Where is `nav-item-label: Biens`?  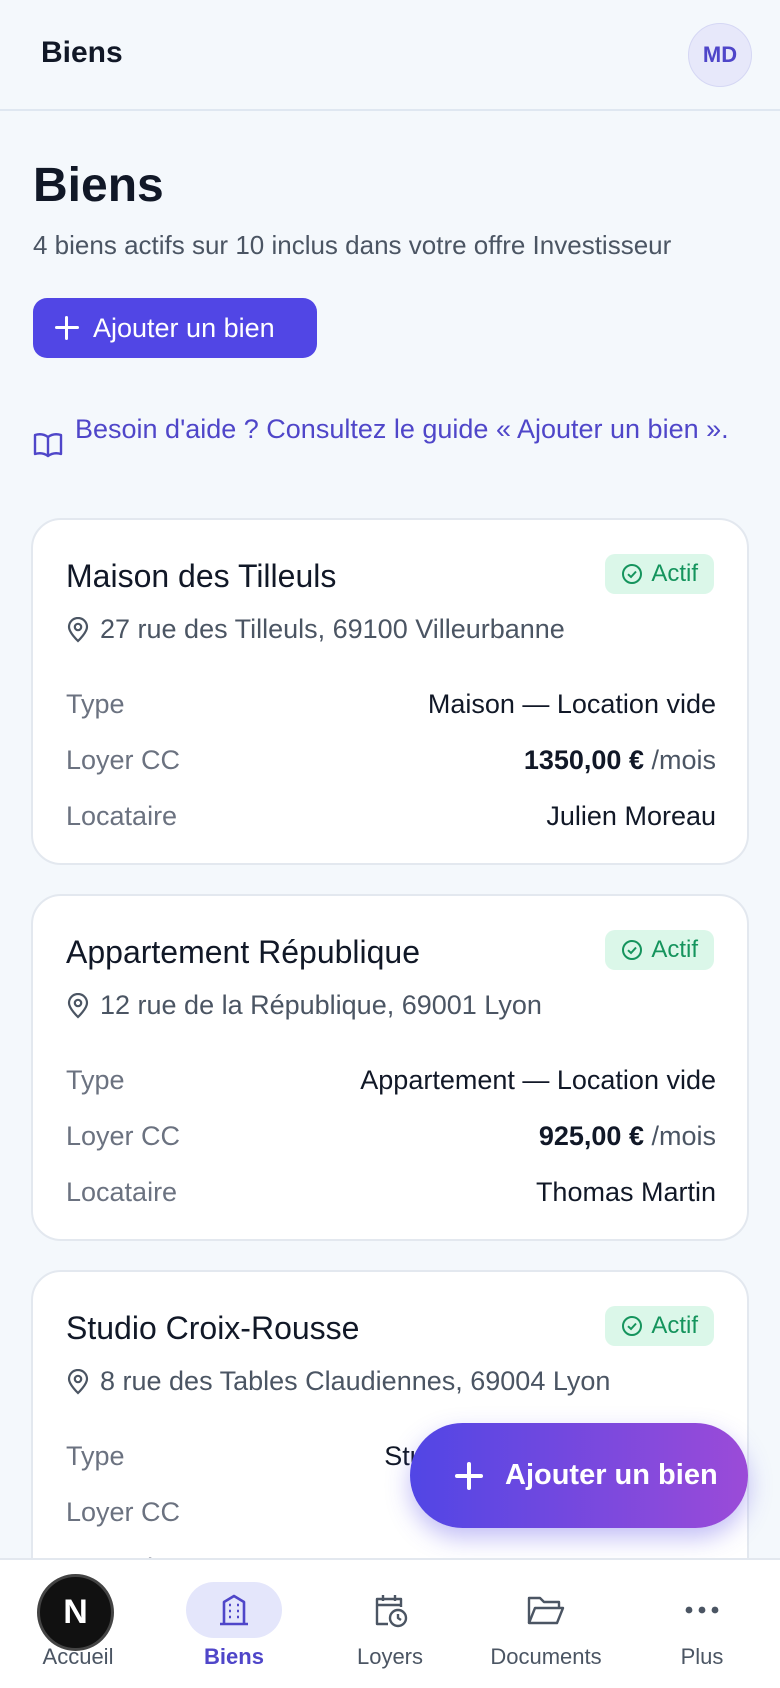
nav-item-label: Biens is located at coordinates (234, 1656).